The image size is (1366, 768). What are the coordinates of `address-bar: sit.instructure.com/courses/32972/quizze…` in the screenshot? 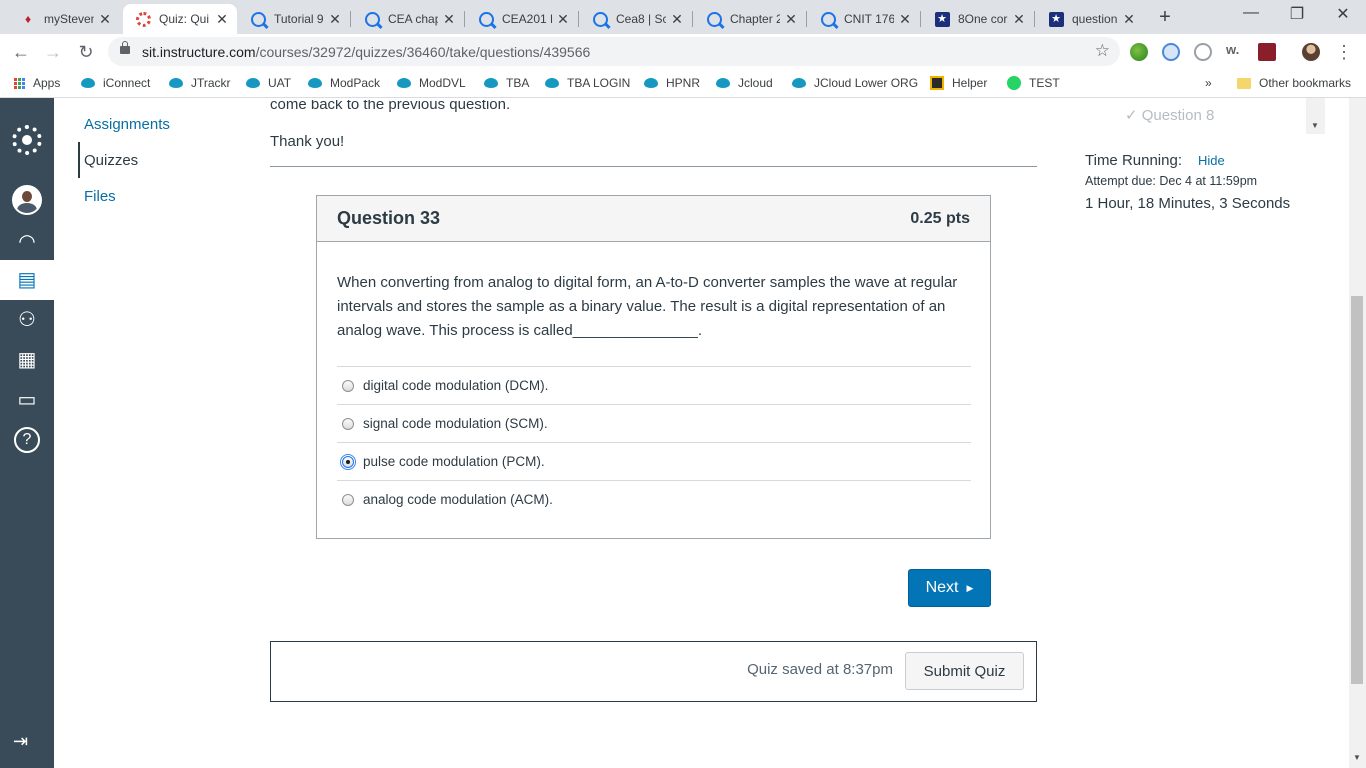 It's located at (614, 51).